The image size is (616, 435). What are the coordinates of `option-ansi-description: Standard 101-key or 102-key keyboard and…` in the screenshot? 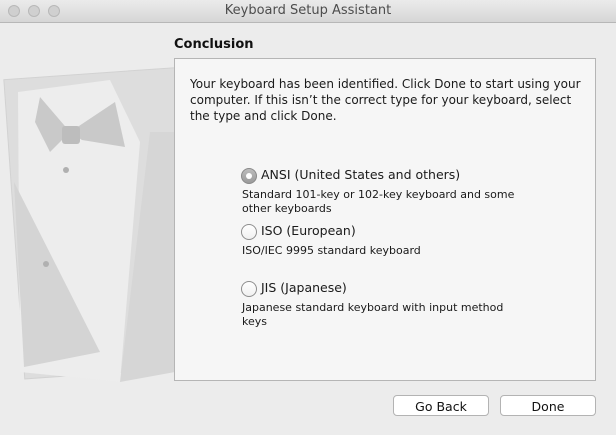 It's located at (378, 201).